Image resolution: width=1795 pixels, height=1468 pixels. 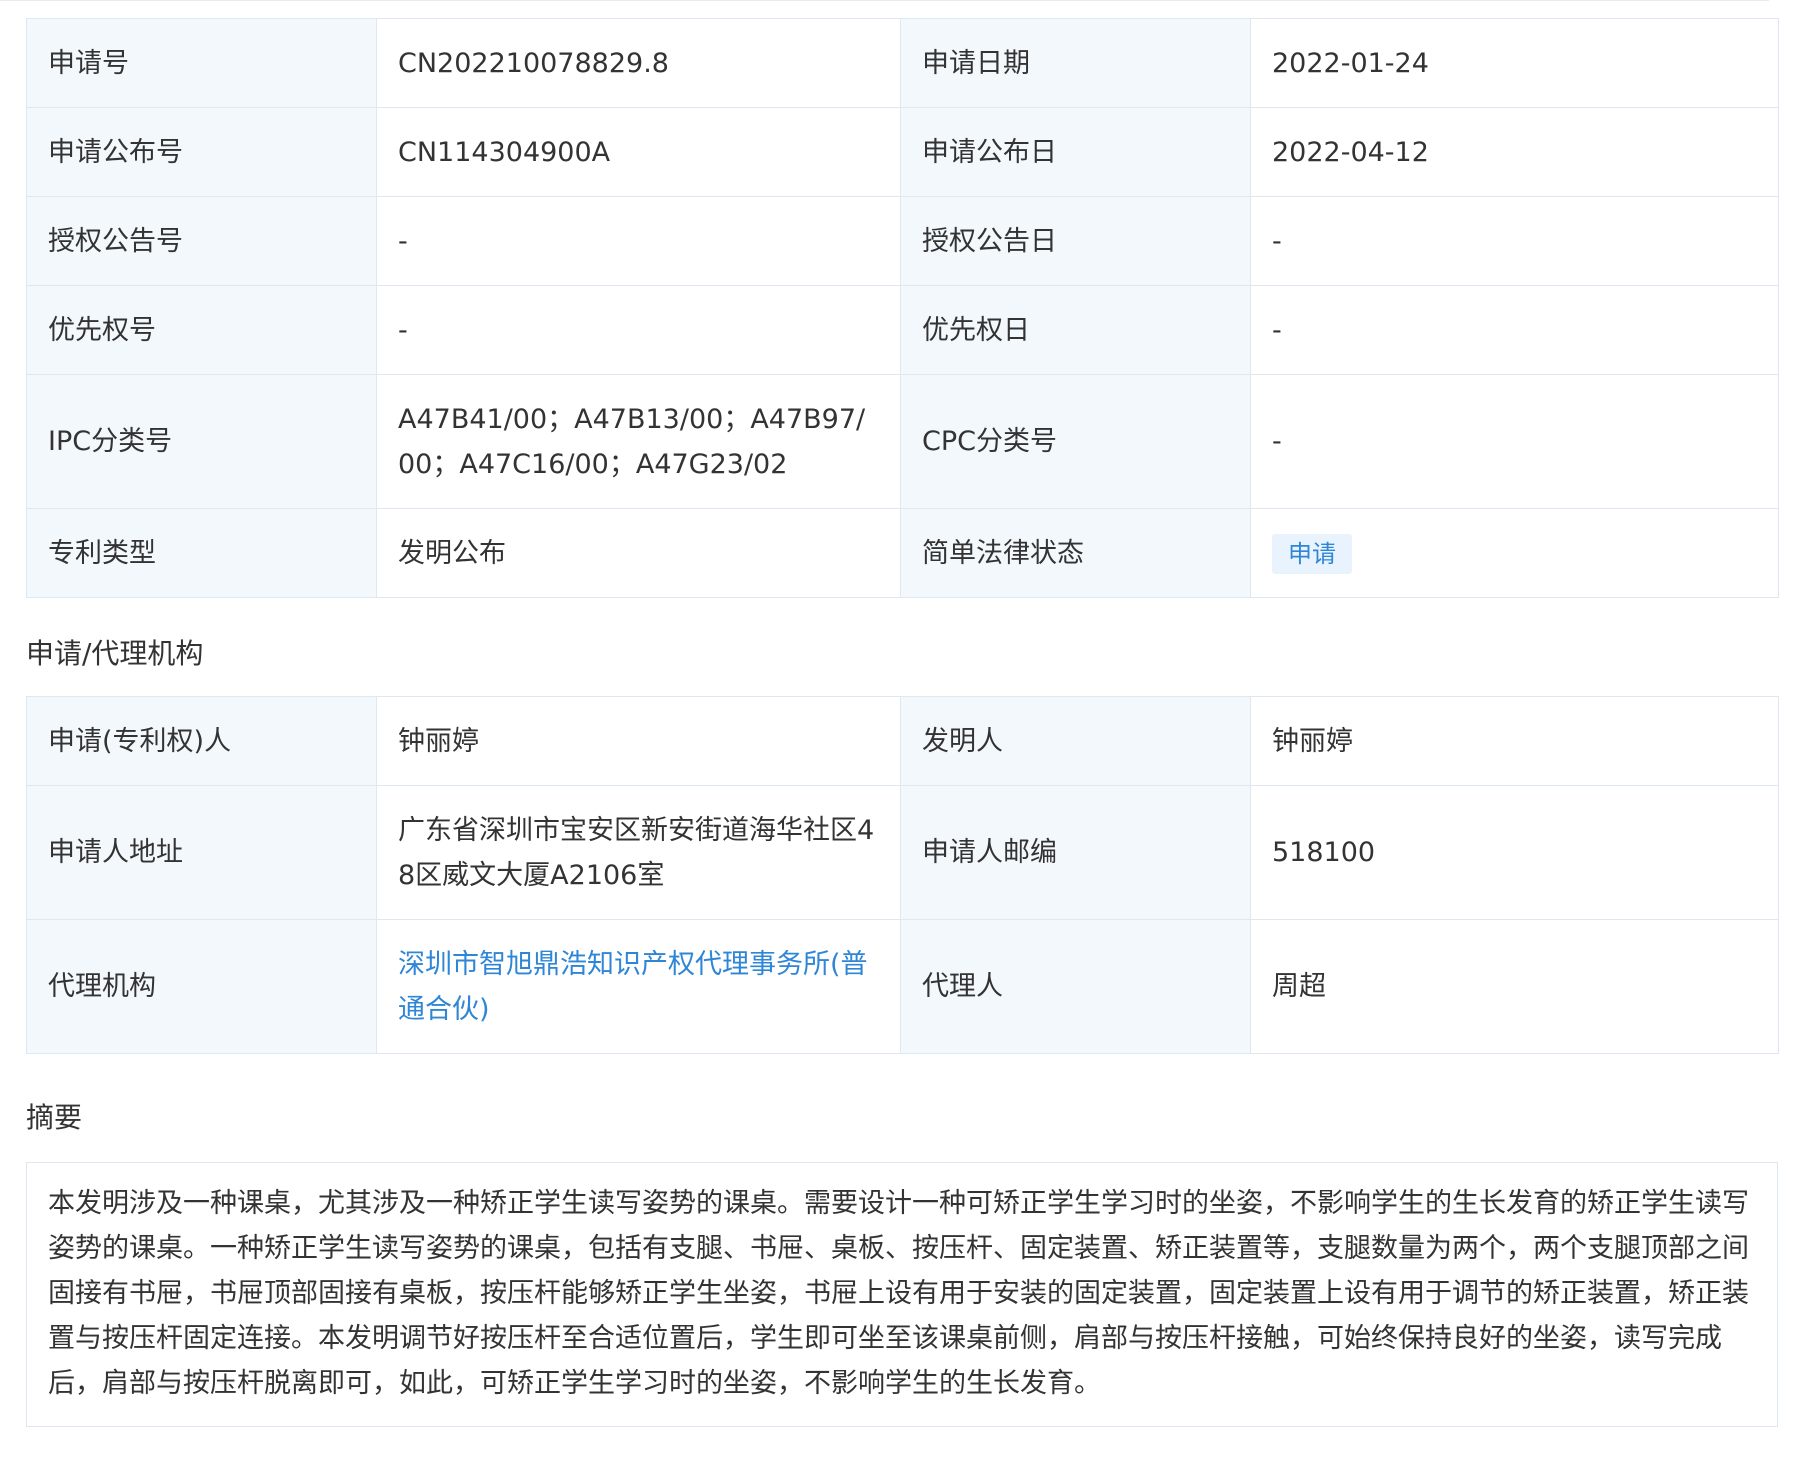 I want to click on value-grant-number: -, so click(x=638, y=241).